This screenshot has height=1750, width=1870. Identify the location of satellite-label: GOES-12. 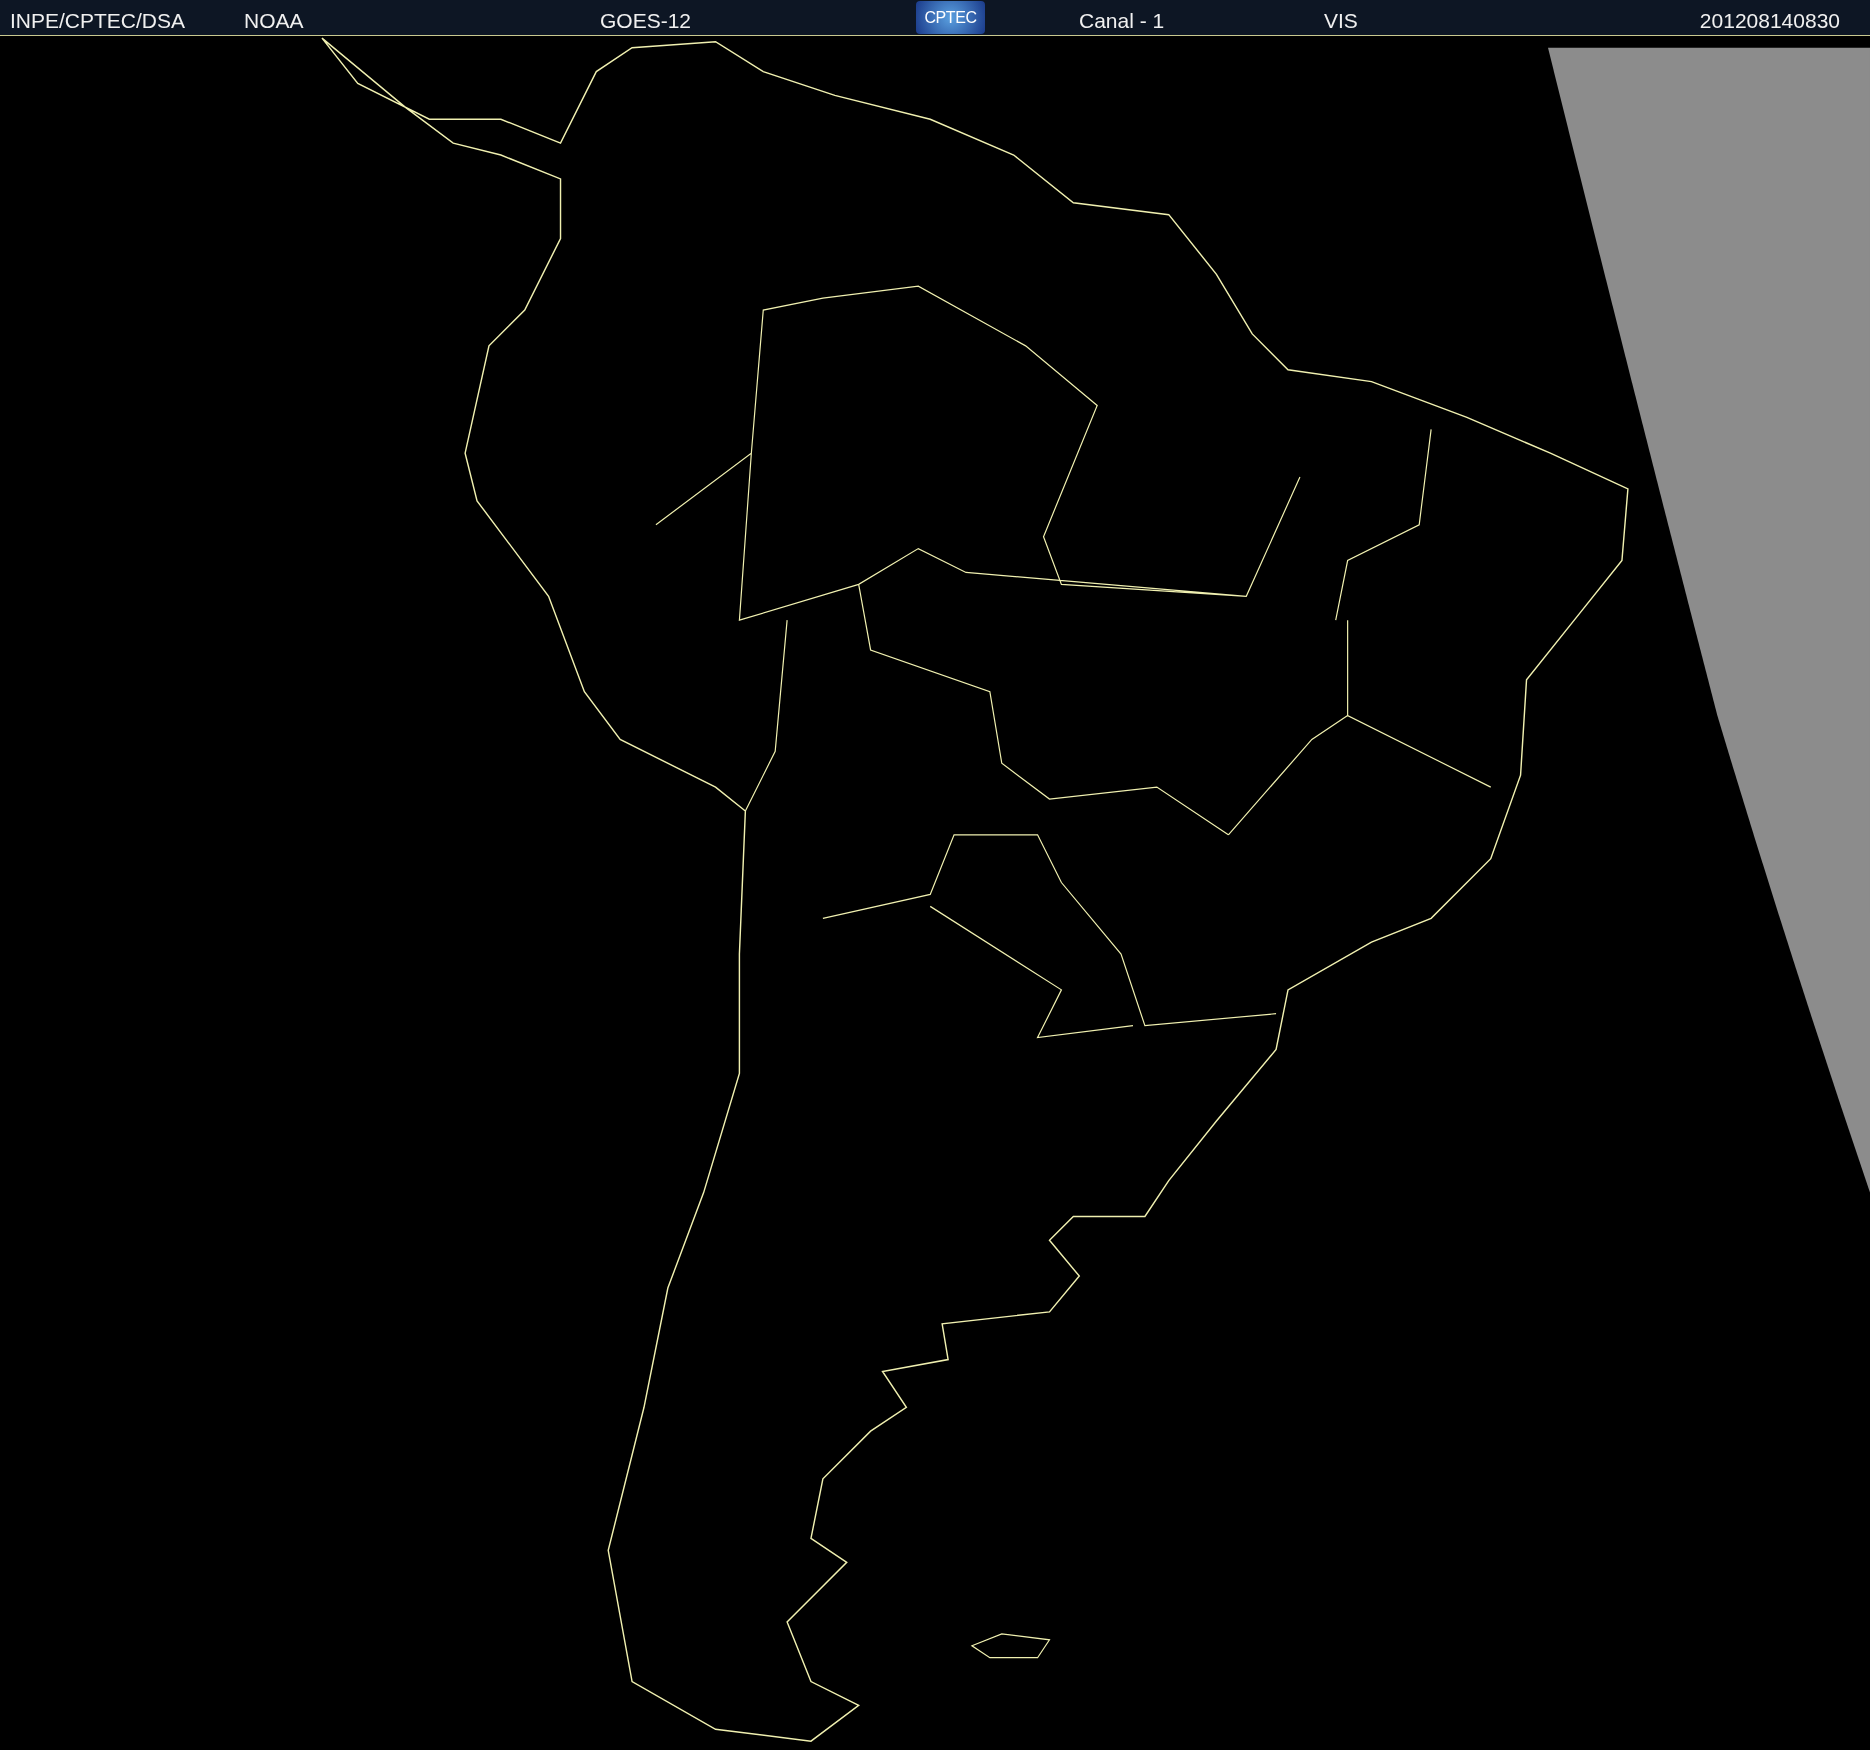
(646, 21).